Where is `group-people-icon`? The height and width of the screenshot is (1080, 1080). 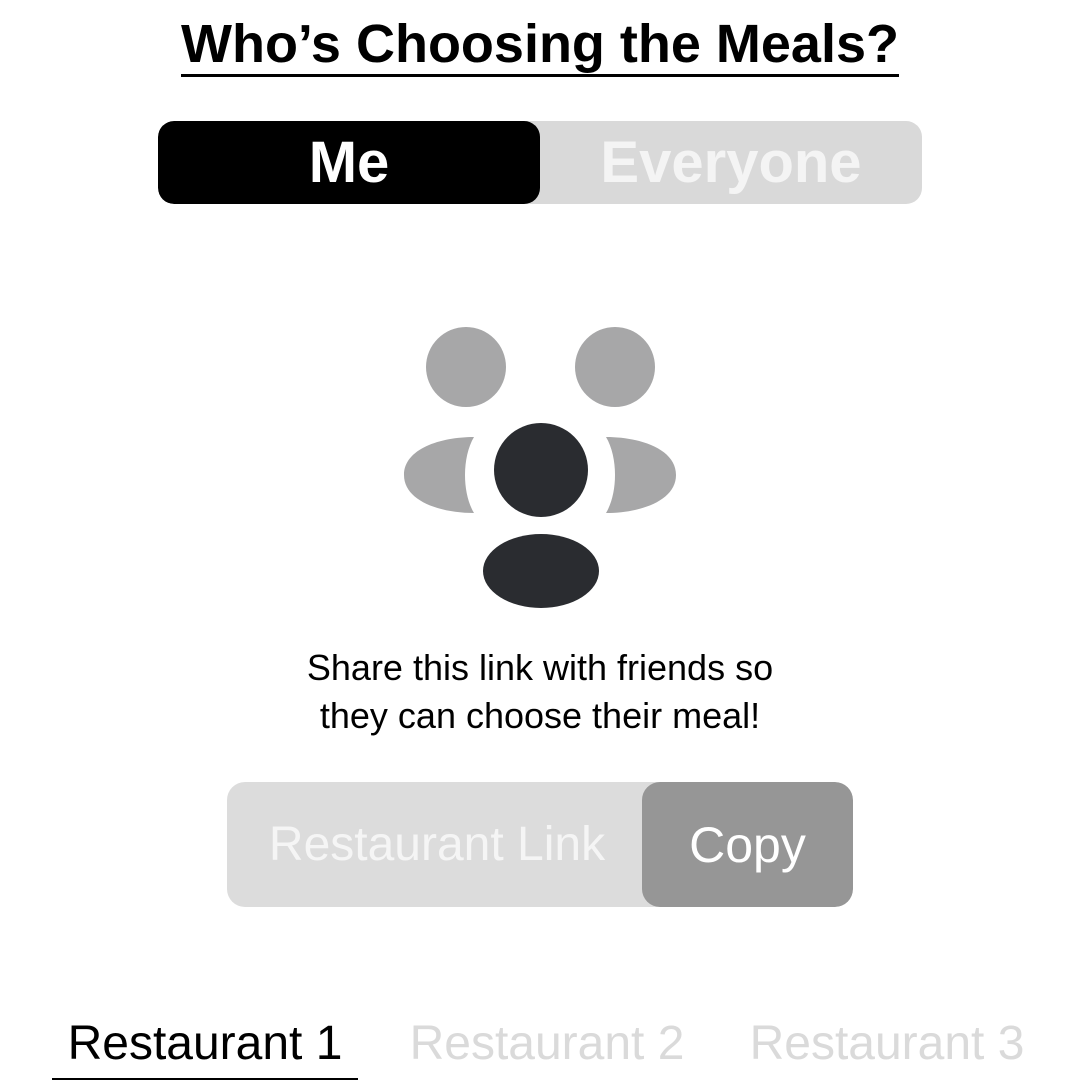 group-people-icon is located at coordinates (540, 470).